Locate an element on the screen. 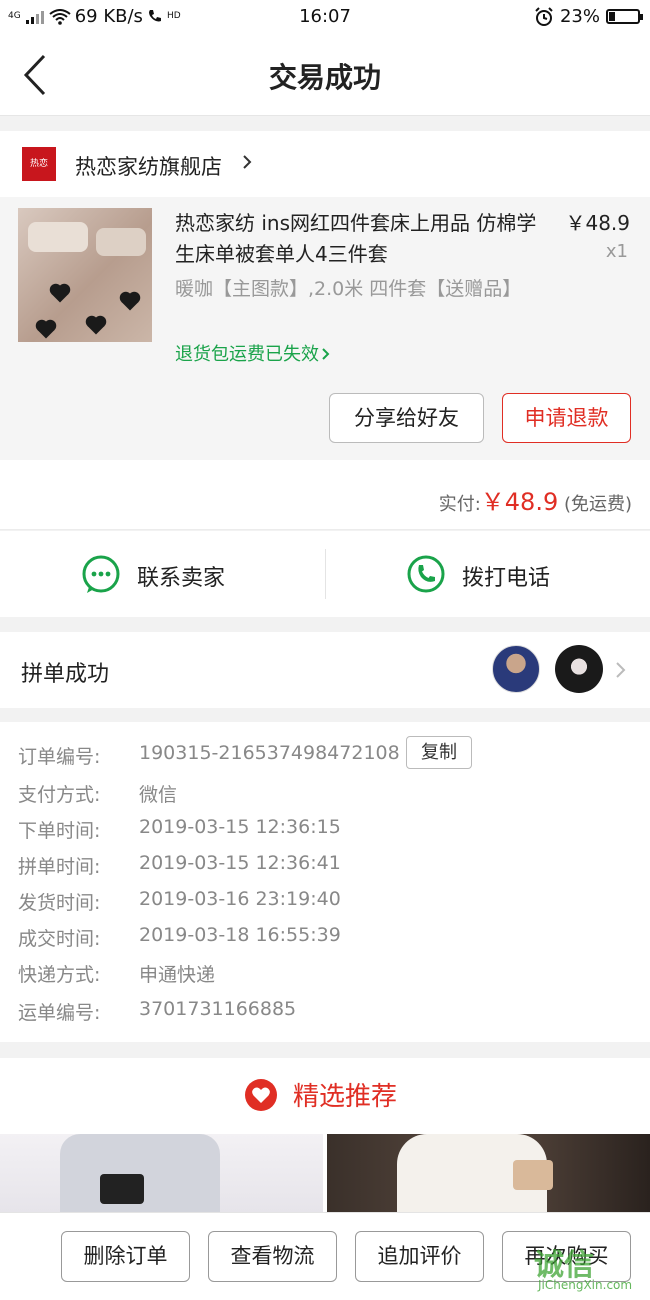 This screenshot has height=1300, width=650. refund-shipping-label: 退货包运费已失效 is located at coordinates (247, 354).